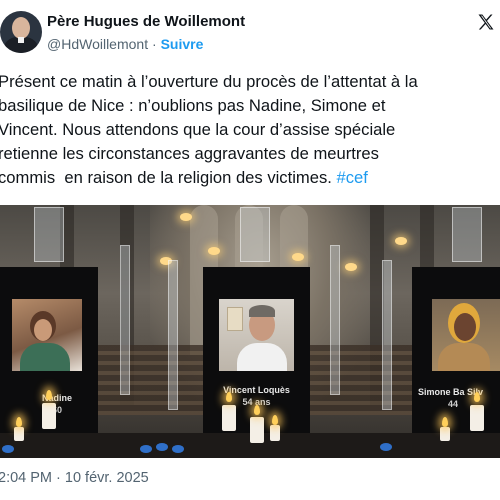  I want to click on memorial-board-simone: Simone Ba Silv 44, so click(456, 352).